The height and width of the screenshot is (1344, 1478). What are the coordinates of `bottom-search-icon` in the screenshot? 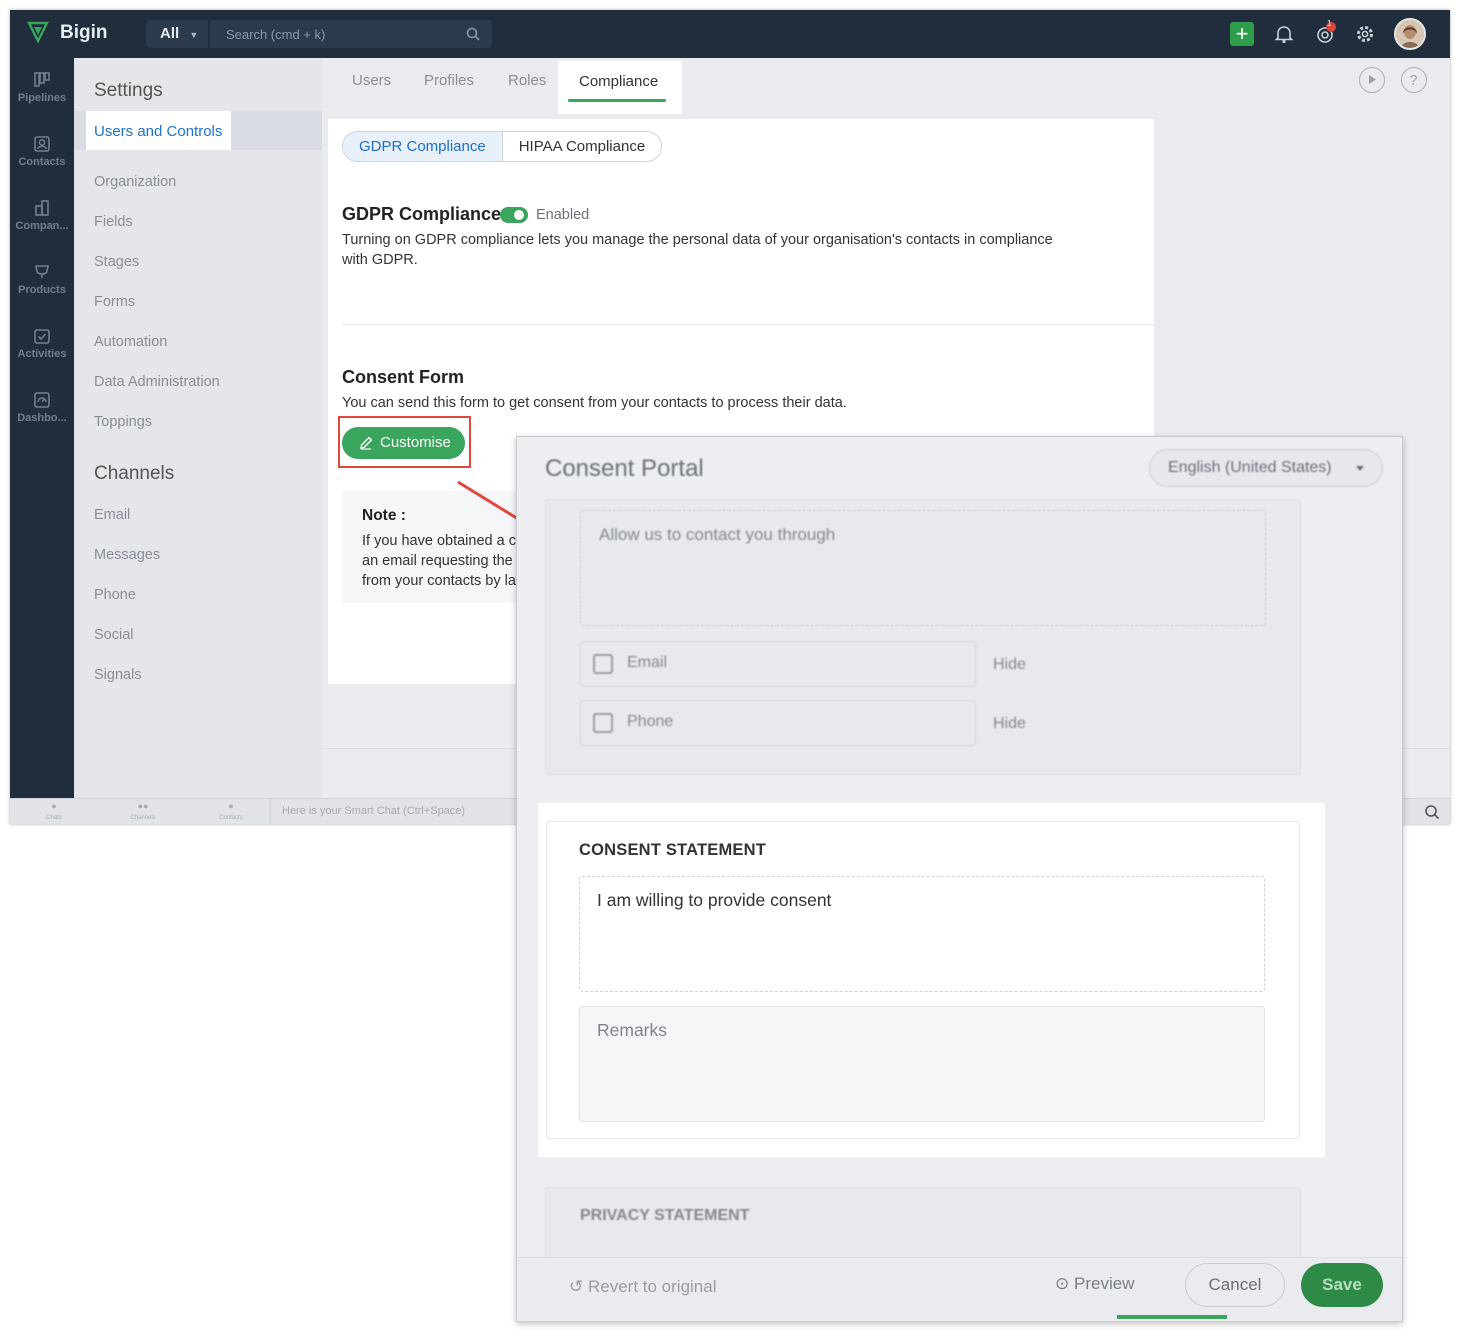 It's located at (1432, 812).